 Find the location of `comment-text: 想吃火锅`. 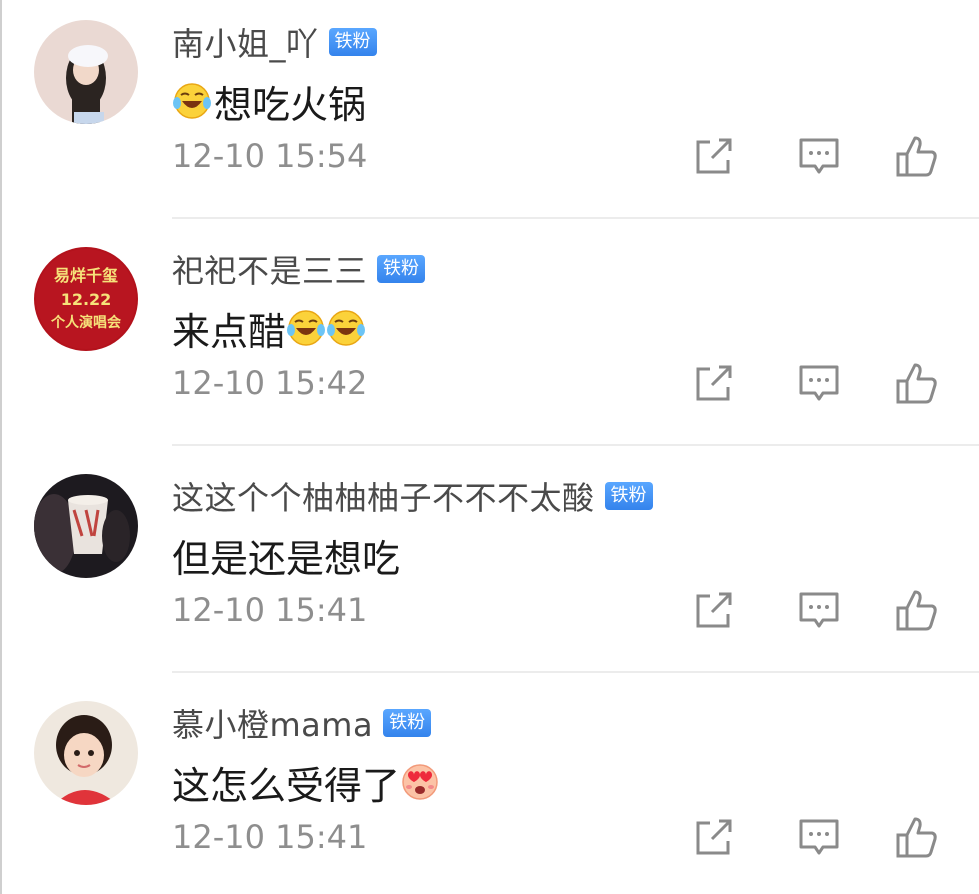

comment-text: 想吃火锅 is located at coordinates (269, 101).